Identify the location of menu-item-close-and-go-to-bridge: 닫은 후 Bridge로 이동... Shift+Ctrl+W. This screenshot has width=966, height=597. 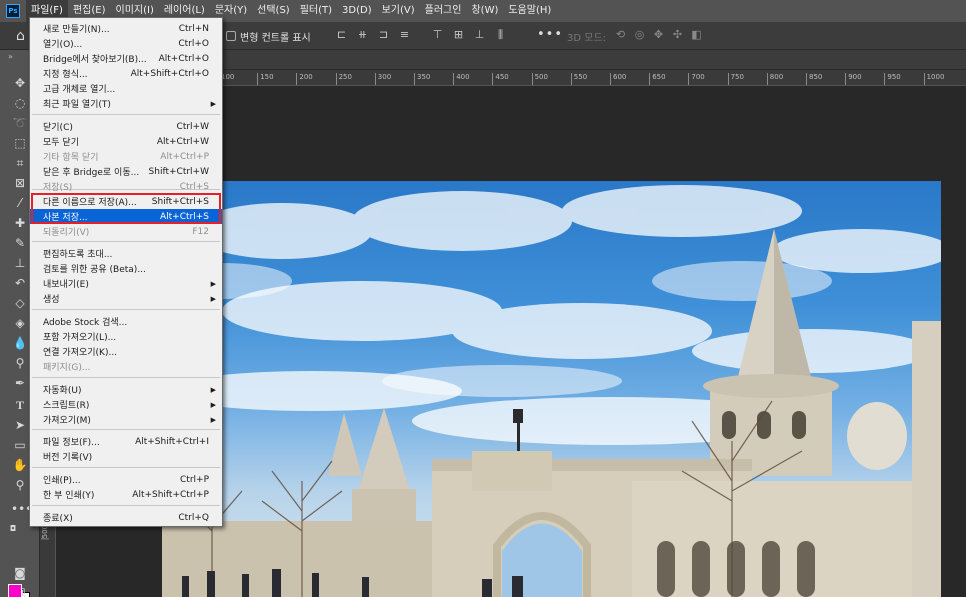
(126, 171).